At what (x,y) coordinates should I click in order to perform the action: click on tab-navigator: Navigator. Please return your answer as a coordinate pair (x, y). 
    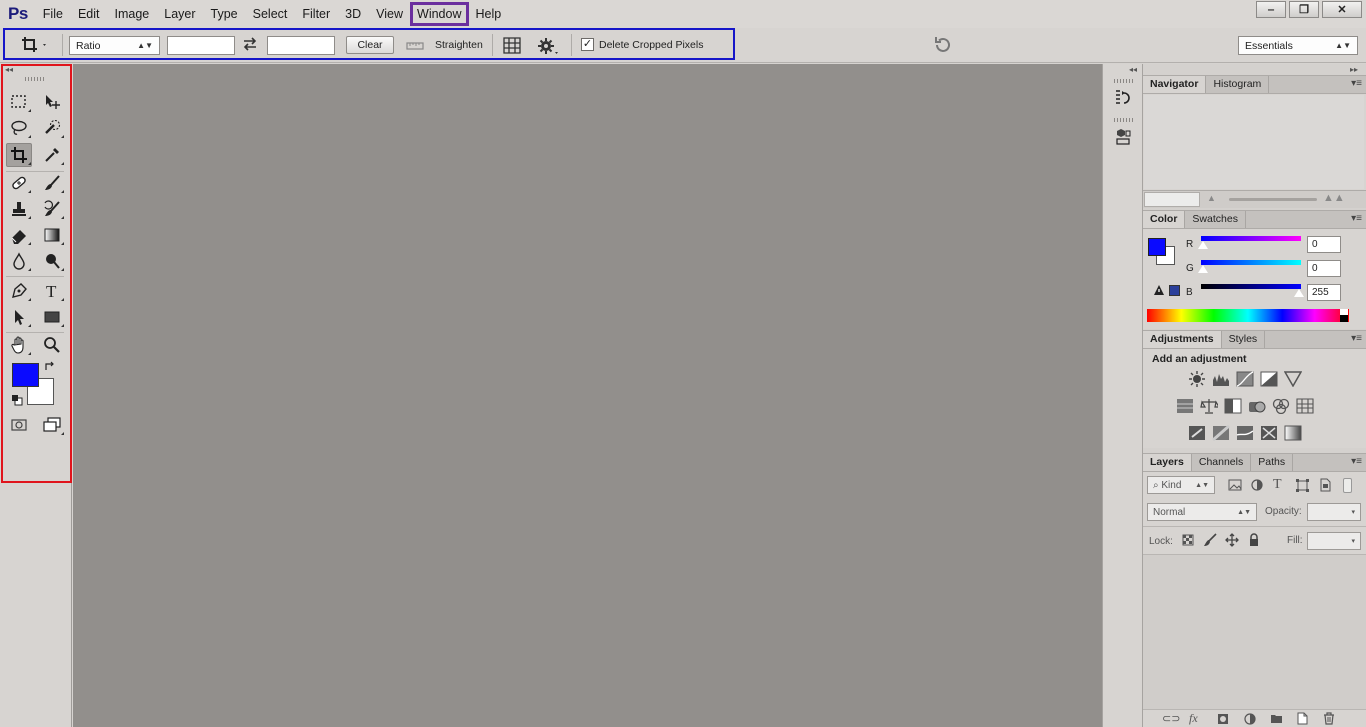
    Looking at the image, I should click on (1175, 84).